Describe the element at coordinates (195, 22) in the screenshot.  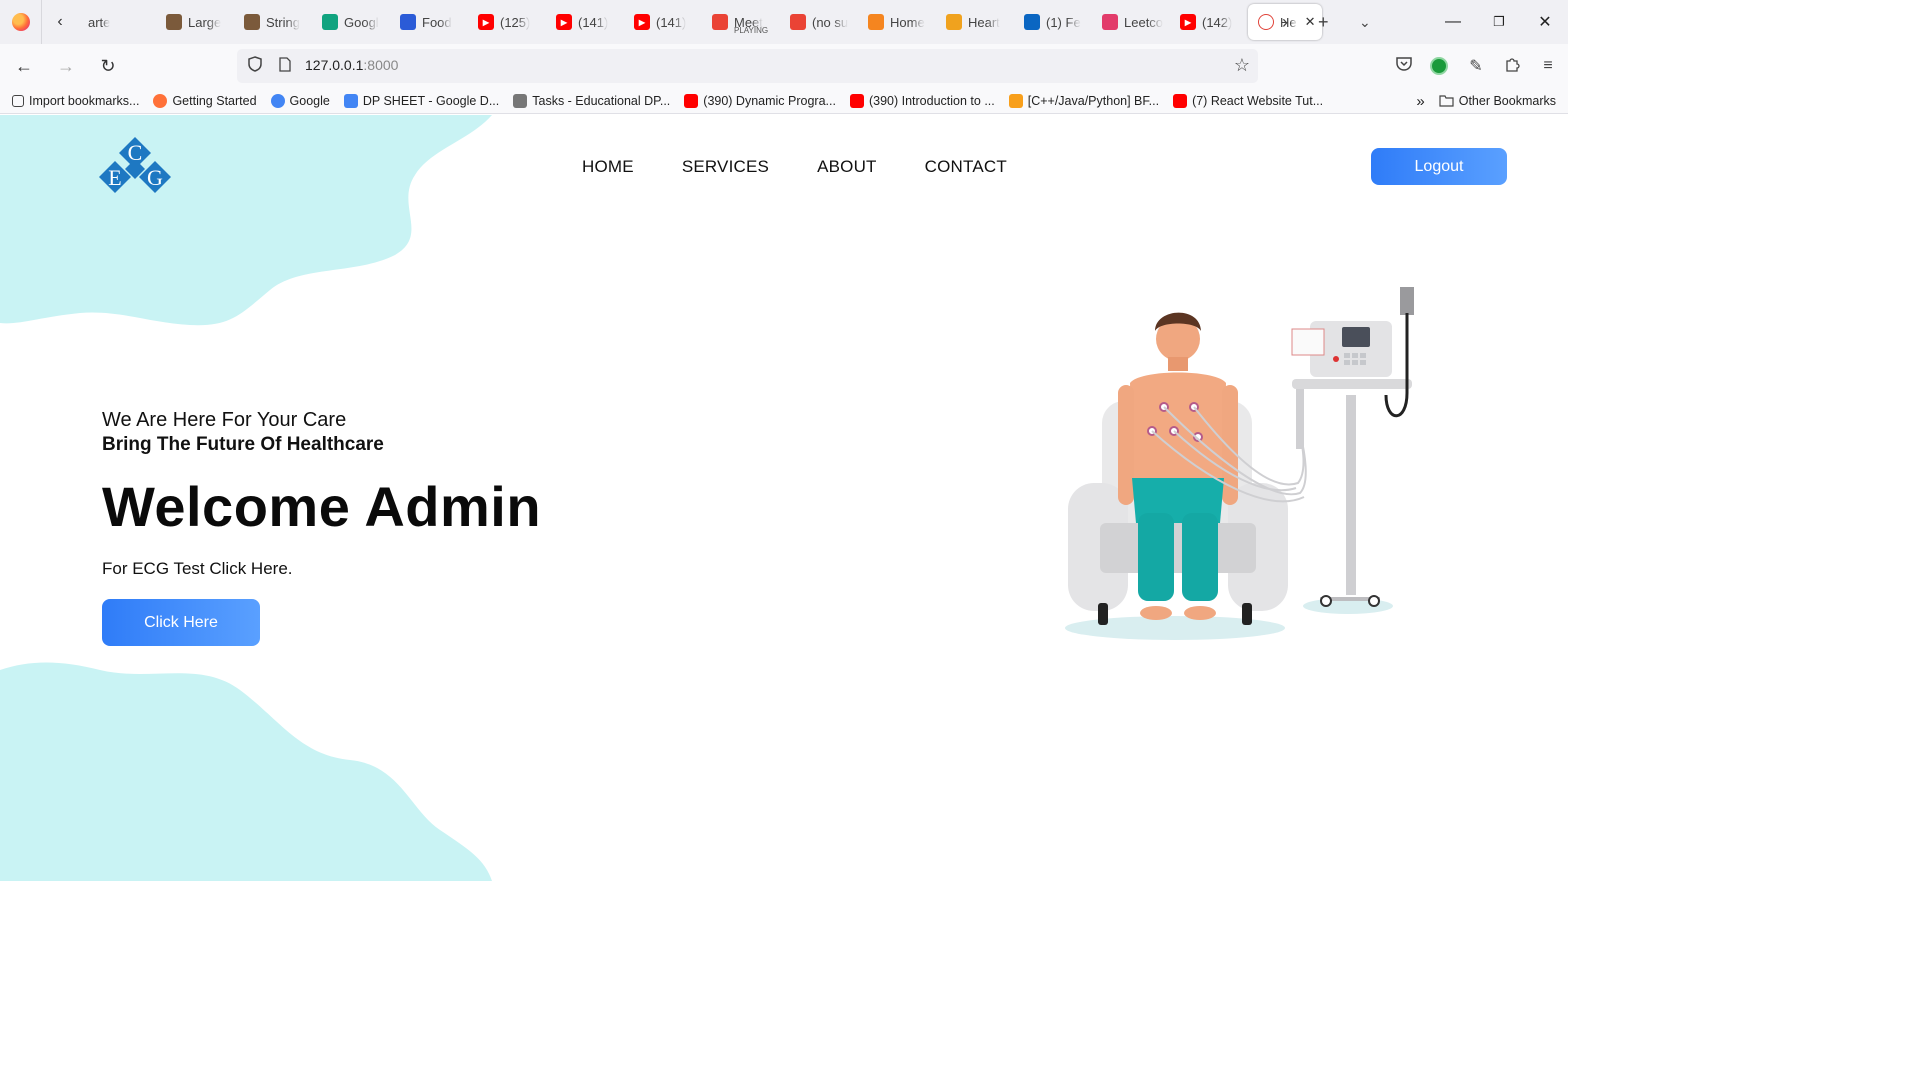
I see `browser-tab: Large` at that location.